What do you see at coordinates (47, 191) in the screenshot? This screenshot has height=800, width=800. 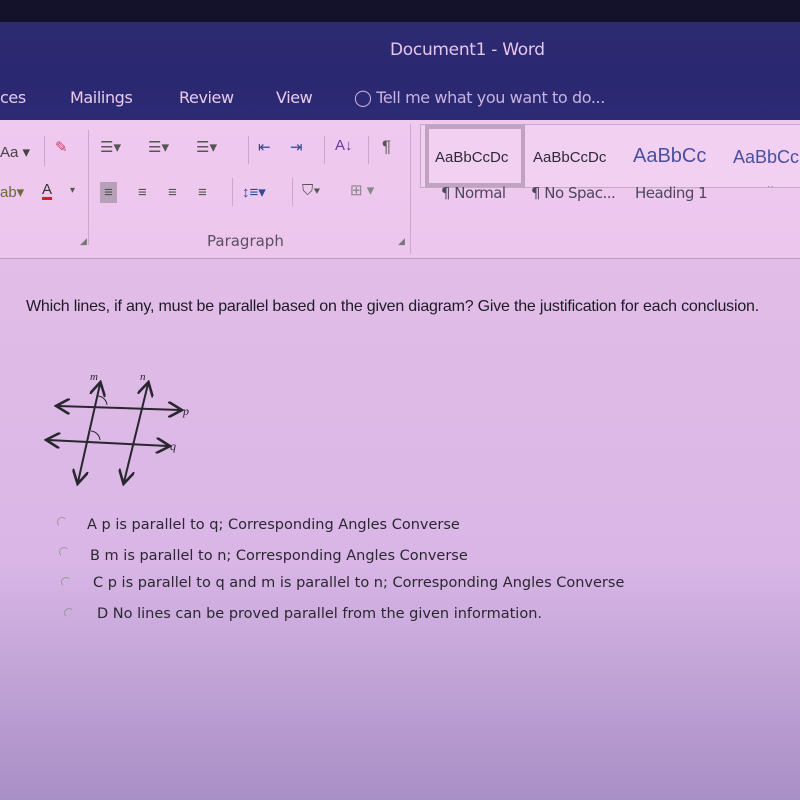 I see `font-color-icon: A` at bounding box center [47, 191].